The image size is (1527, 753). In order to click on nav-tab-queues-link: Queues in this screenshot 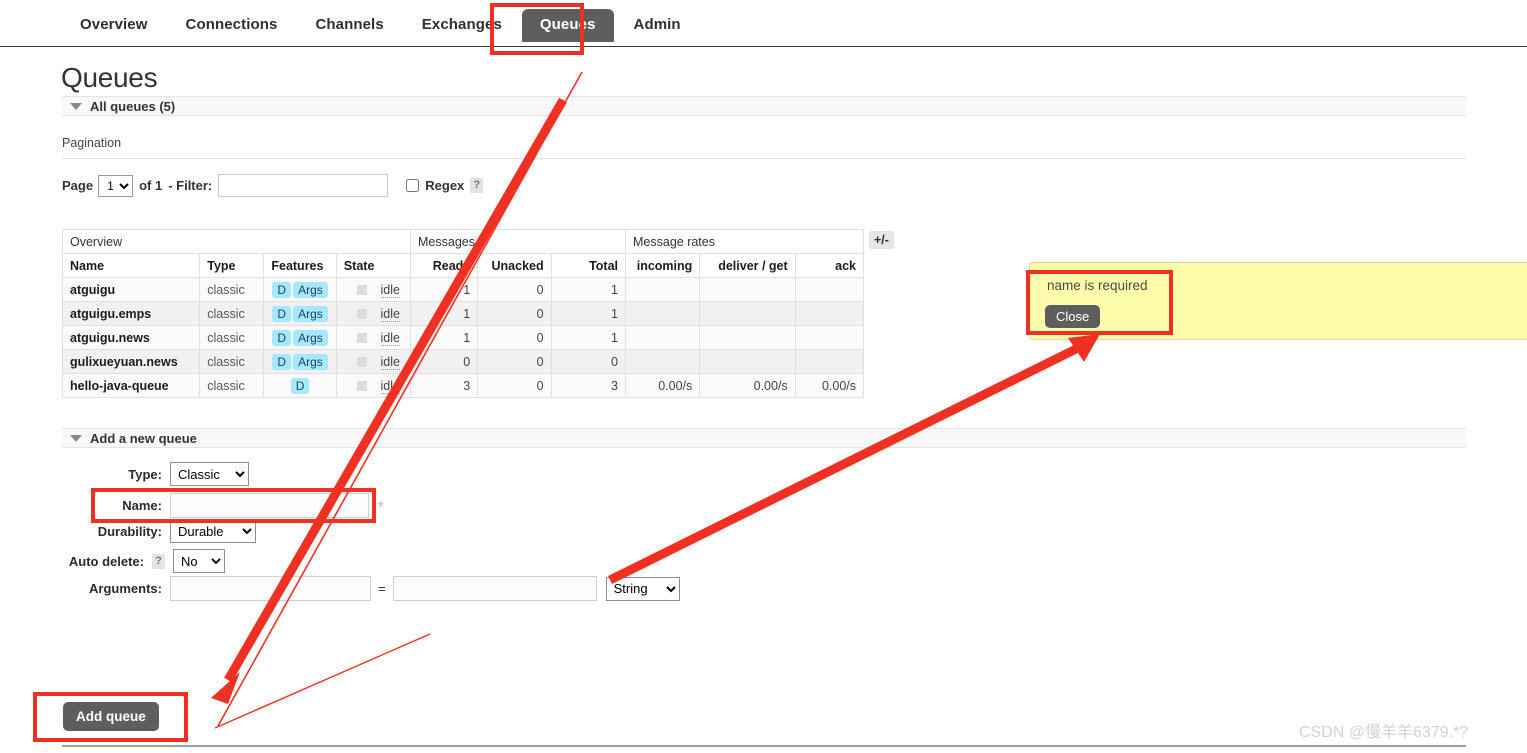, I will do `click(567, 25)`.